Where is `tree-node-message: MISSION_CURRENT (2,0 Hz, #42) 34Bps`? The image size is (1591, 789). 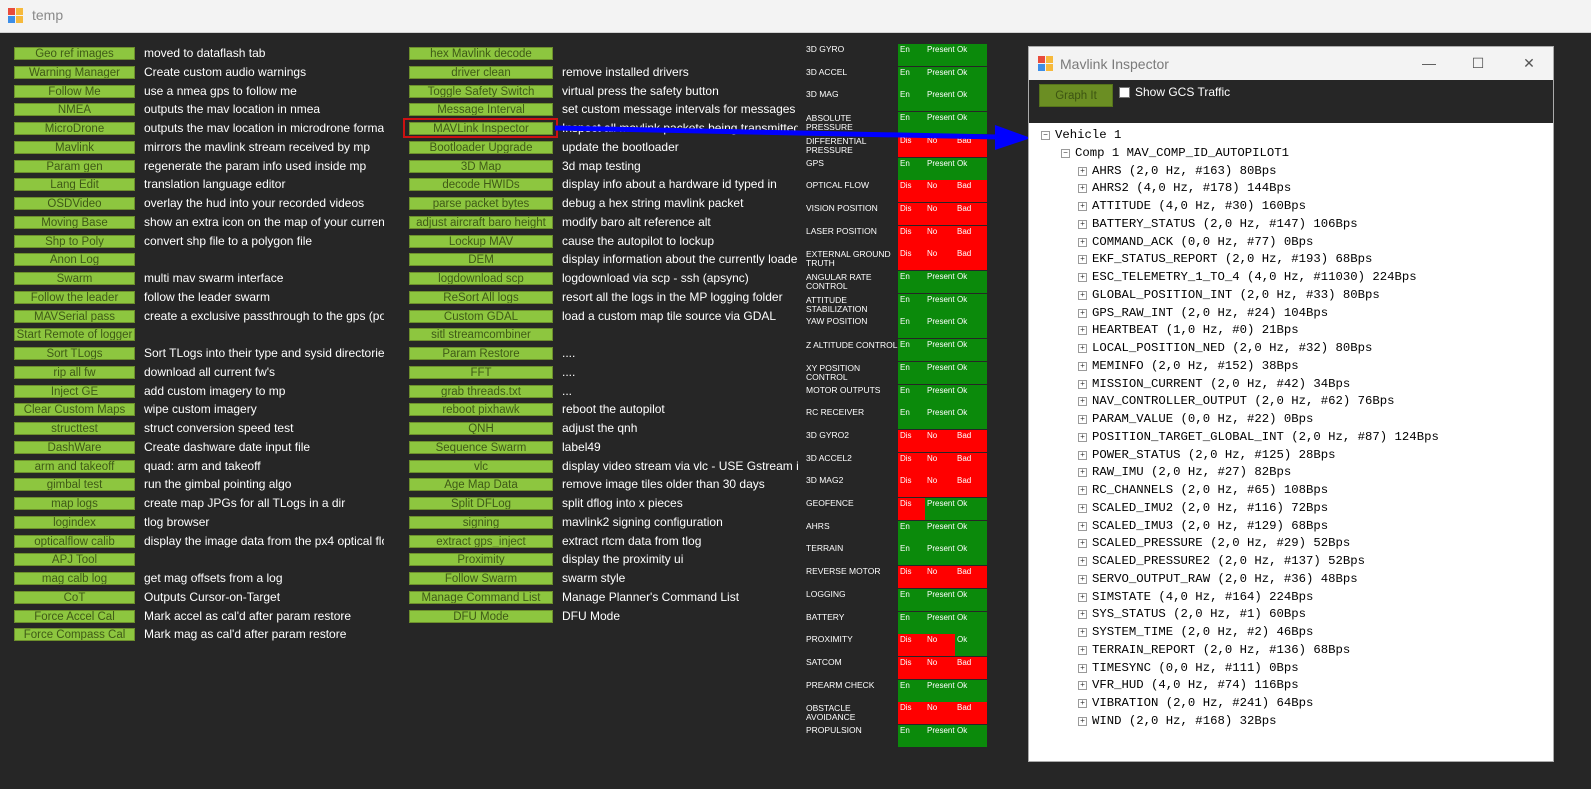 tree-node-message: MISSION_CURRENT (2,0 Hz, #42) 34Bps is located at coordinates (1221, 384).